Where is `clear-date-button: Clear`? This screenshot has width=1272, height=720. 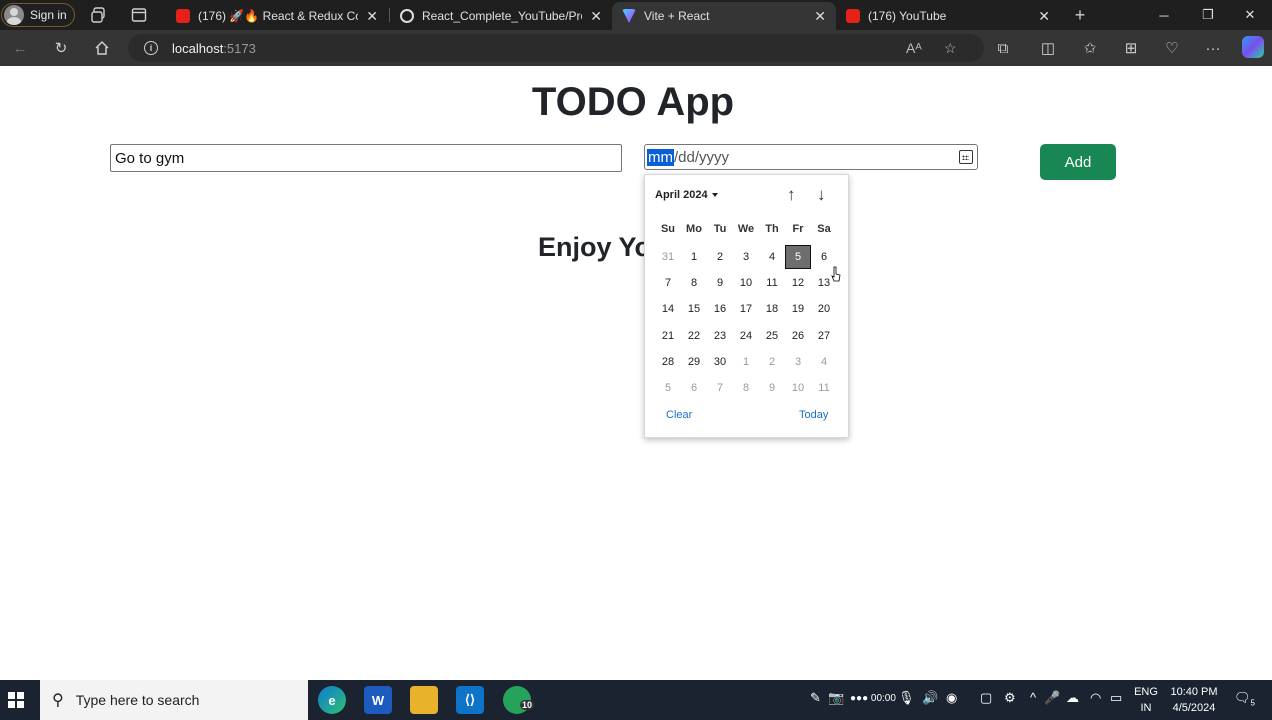 clear-date-button: Clear is located at coordinates (679, 415).